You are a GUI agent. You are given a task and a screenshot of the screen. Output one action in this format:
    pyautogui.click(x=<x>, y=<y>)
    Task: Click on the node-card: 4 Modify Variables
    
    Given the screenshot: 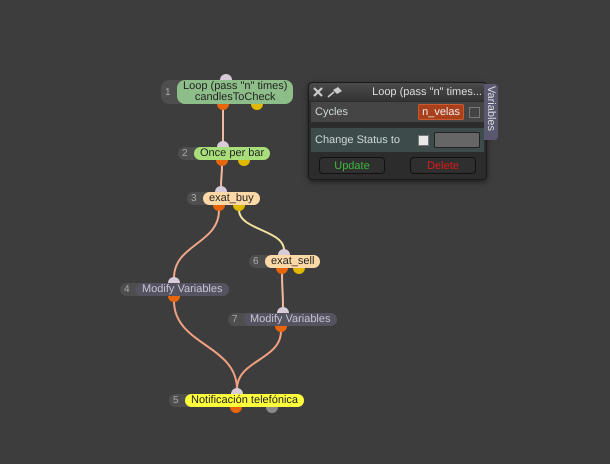 What is the action you would take?
    pyautogui.click(x=174, y=289)
    